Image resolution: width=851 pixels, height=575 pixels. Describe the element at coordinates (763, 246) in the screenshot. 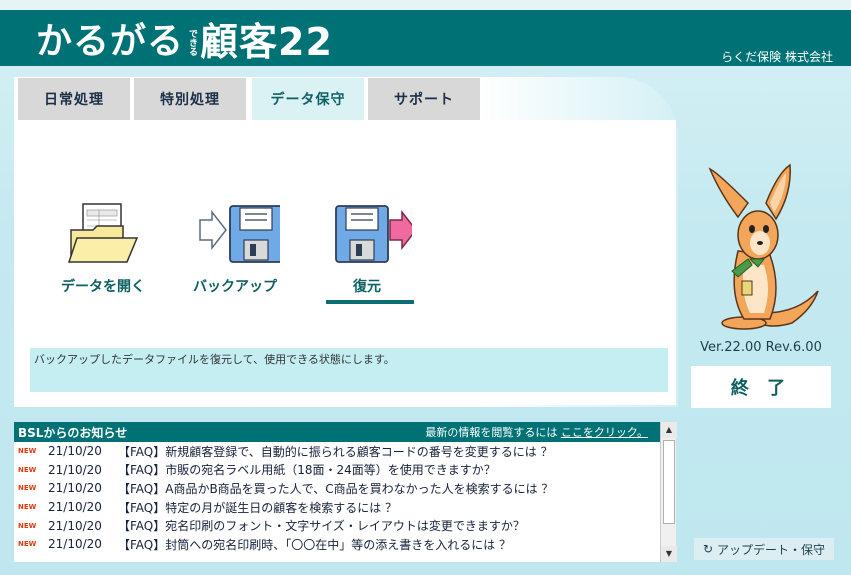

I see `kangaroo-mascot-icon` at that location.